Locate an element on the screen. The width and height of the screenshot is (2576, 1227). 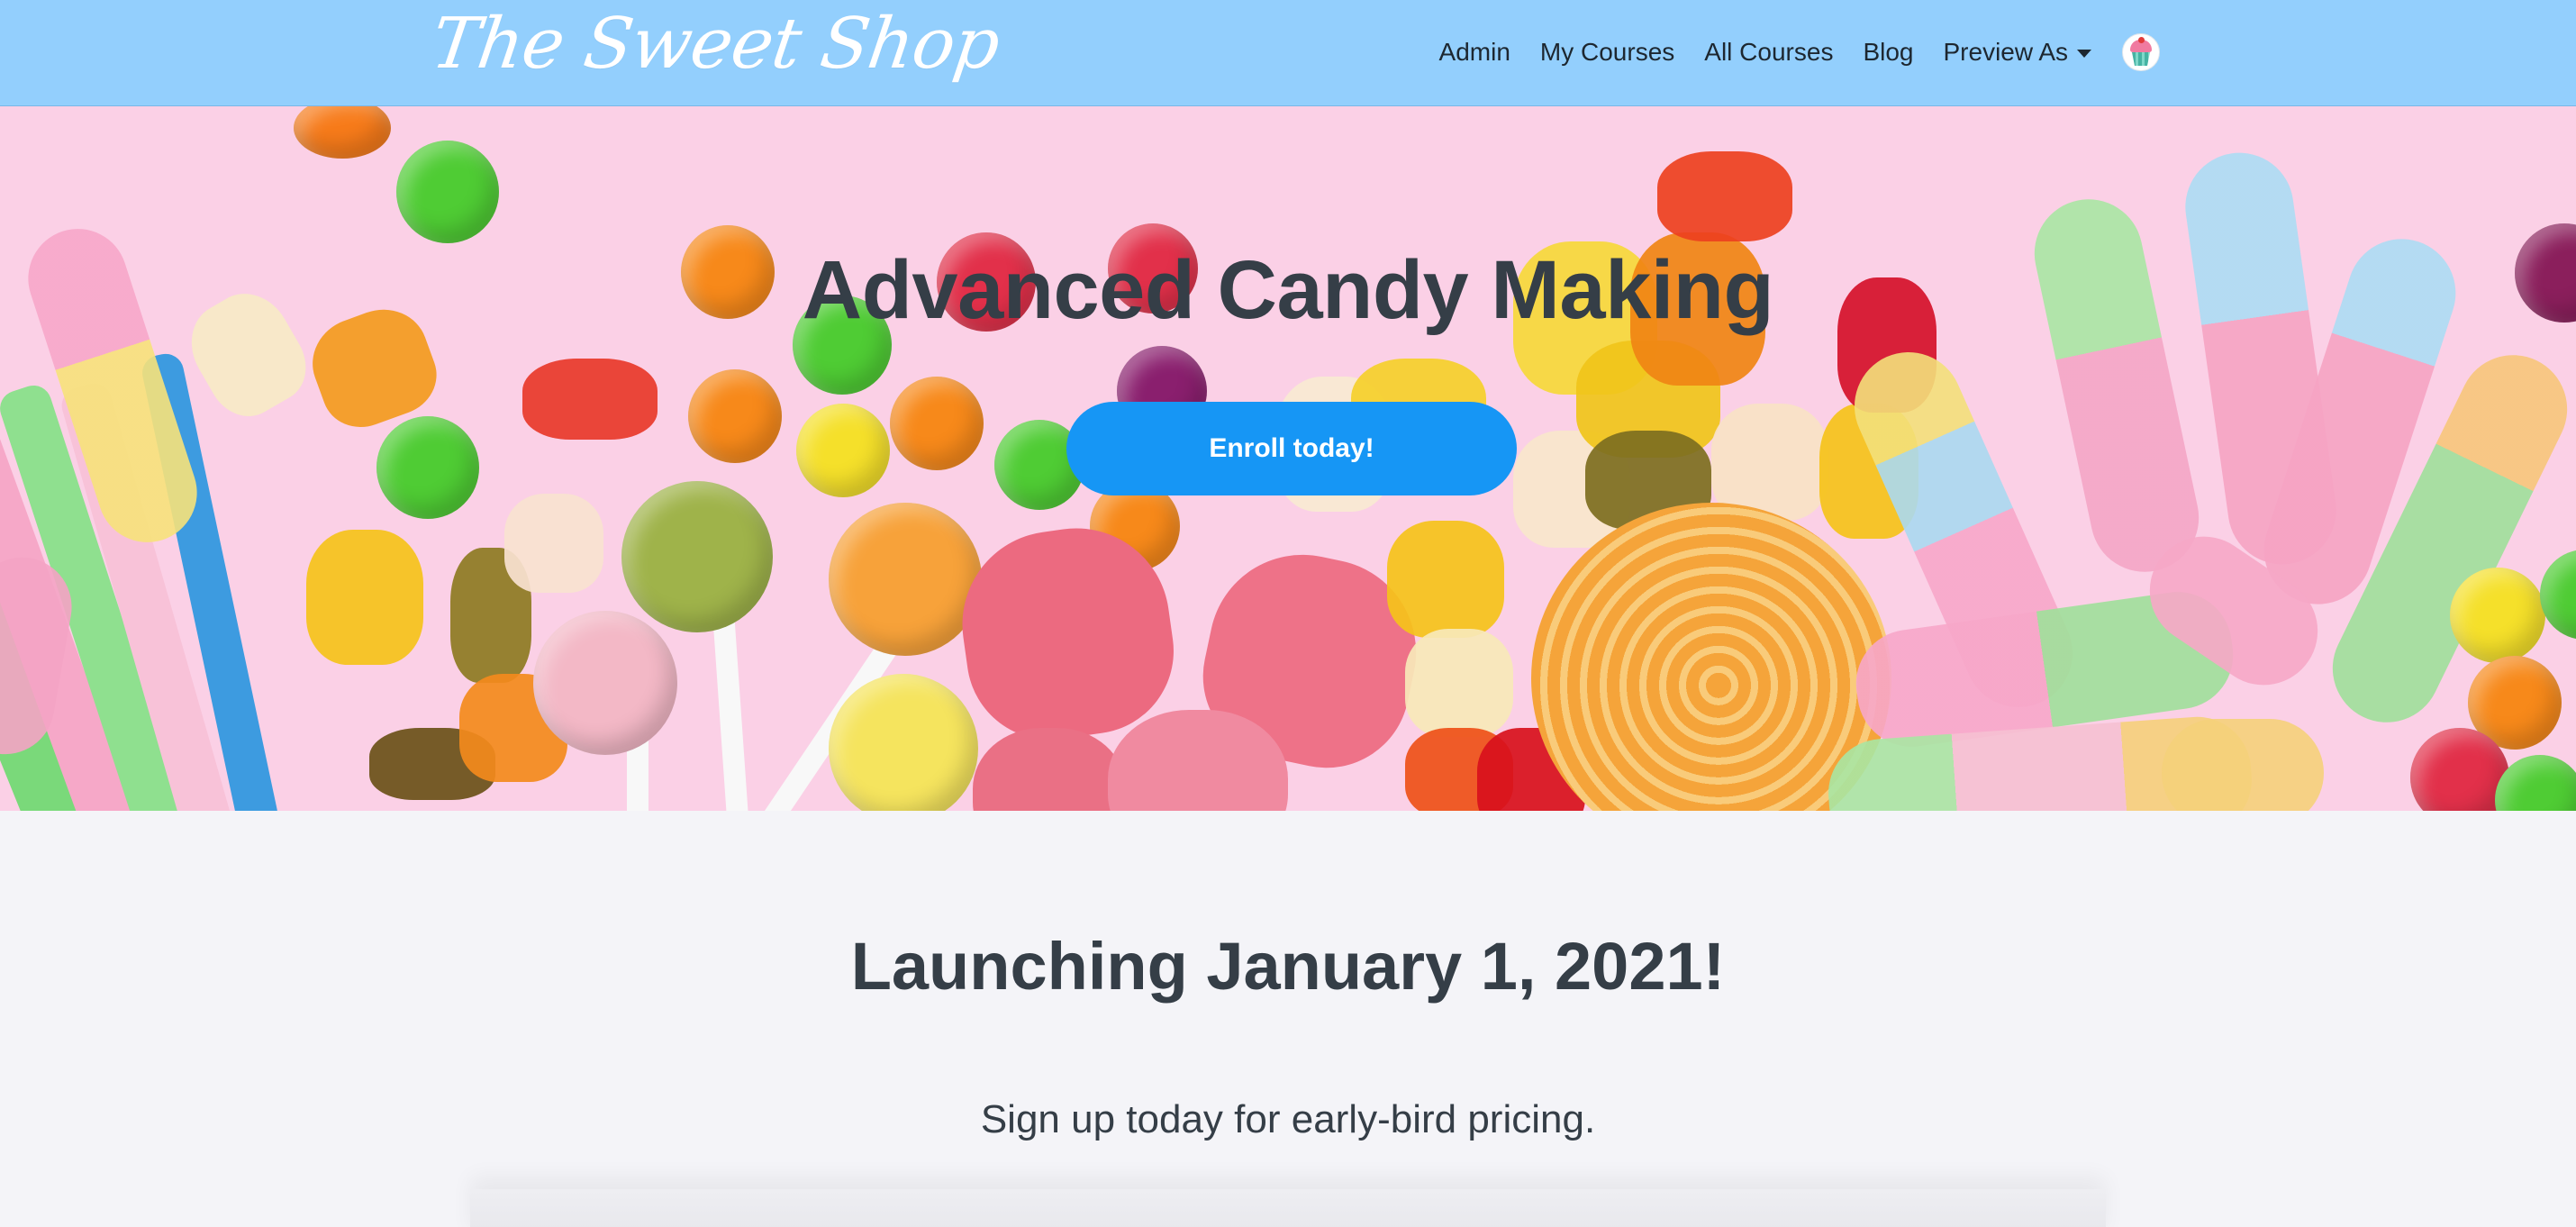
content-card is located at coordinates (1288, 1208).